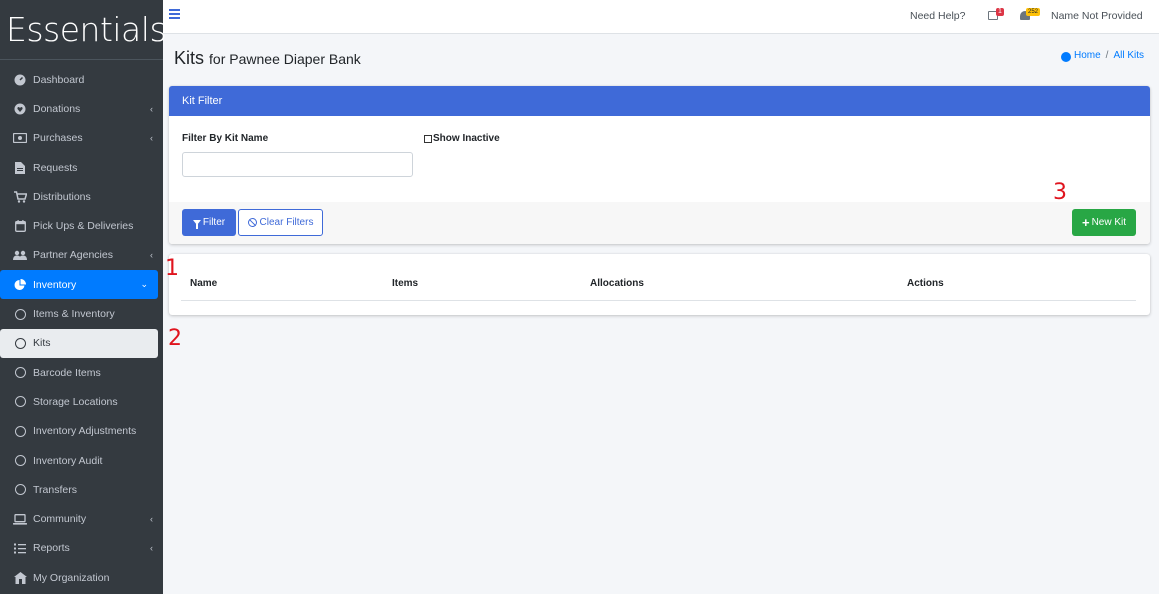  I want to click on sidebar-item-requests: Requests, so click(81, 167).